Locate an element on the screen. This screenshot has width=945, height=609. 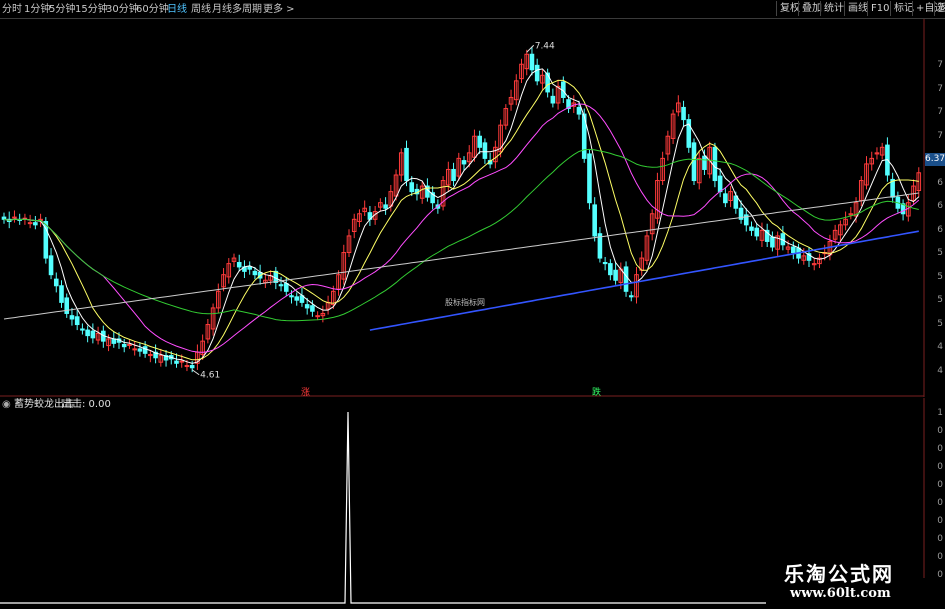
period-tab: 周线 is located at coordinates (201, 9).